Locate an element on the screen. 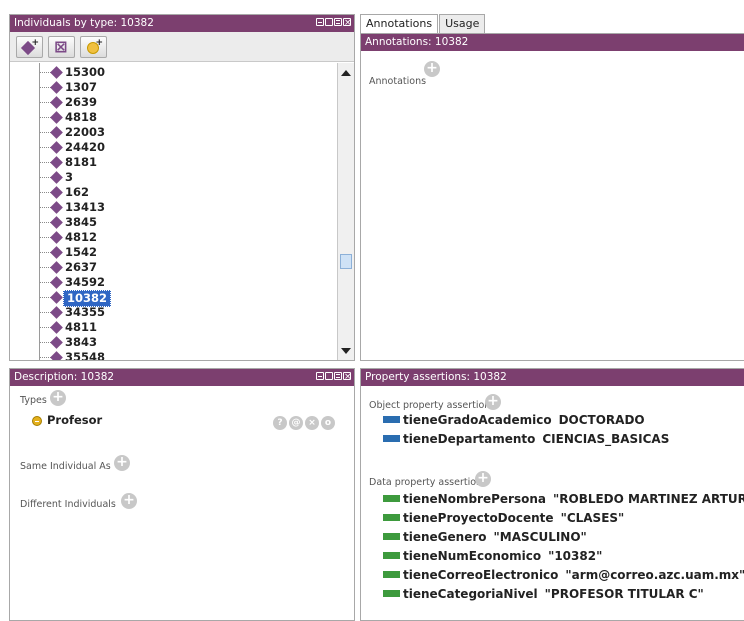  tree-item: 2639 is located at coordinates (170, 102).